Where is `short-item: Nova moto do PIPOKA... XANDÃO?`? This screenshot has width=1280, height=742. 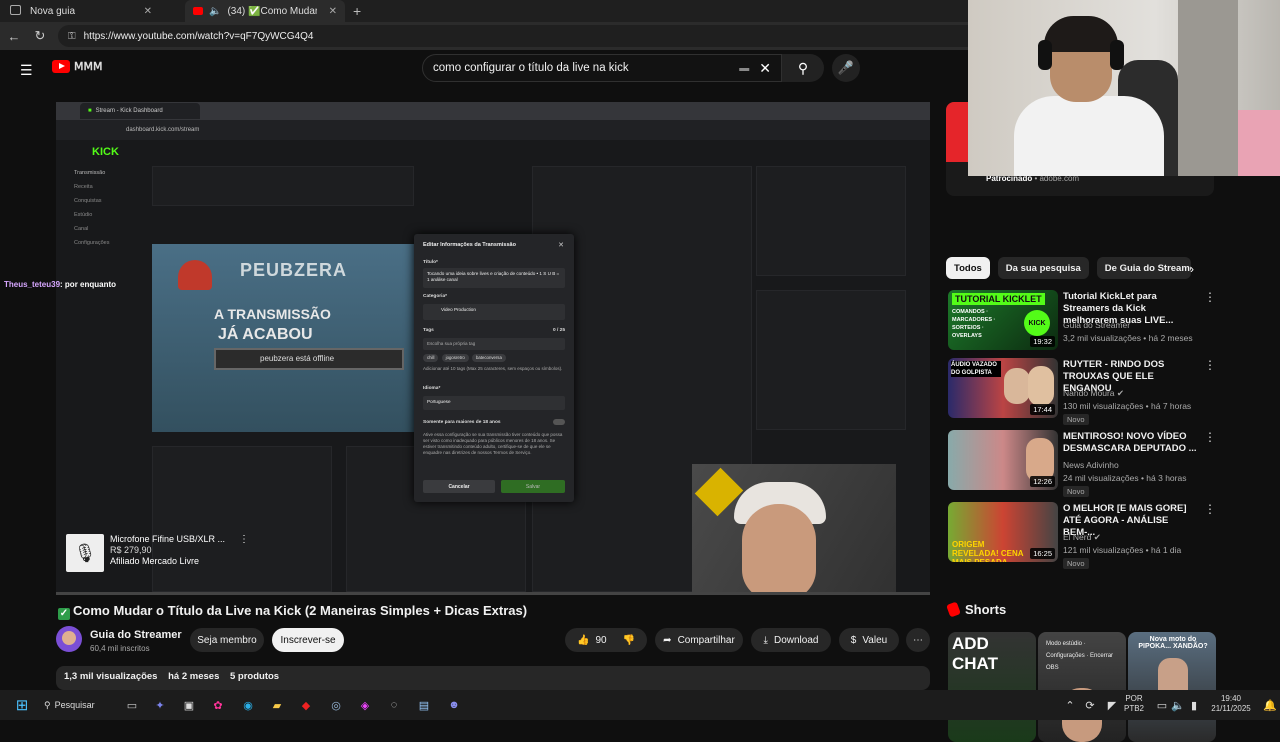
short-item: Nova moto do PIPOKA... XANDÃO? is located at coordinates (1172, 687).